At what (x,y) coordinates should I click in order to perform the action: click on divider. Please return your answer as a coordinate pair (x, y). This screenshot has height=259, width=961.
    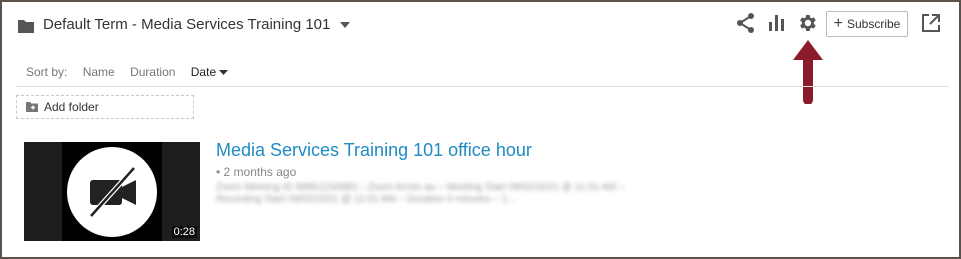
    Looking at the image, I should click on (482, 86).